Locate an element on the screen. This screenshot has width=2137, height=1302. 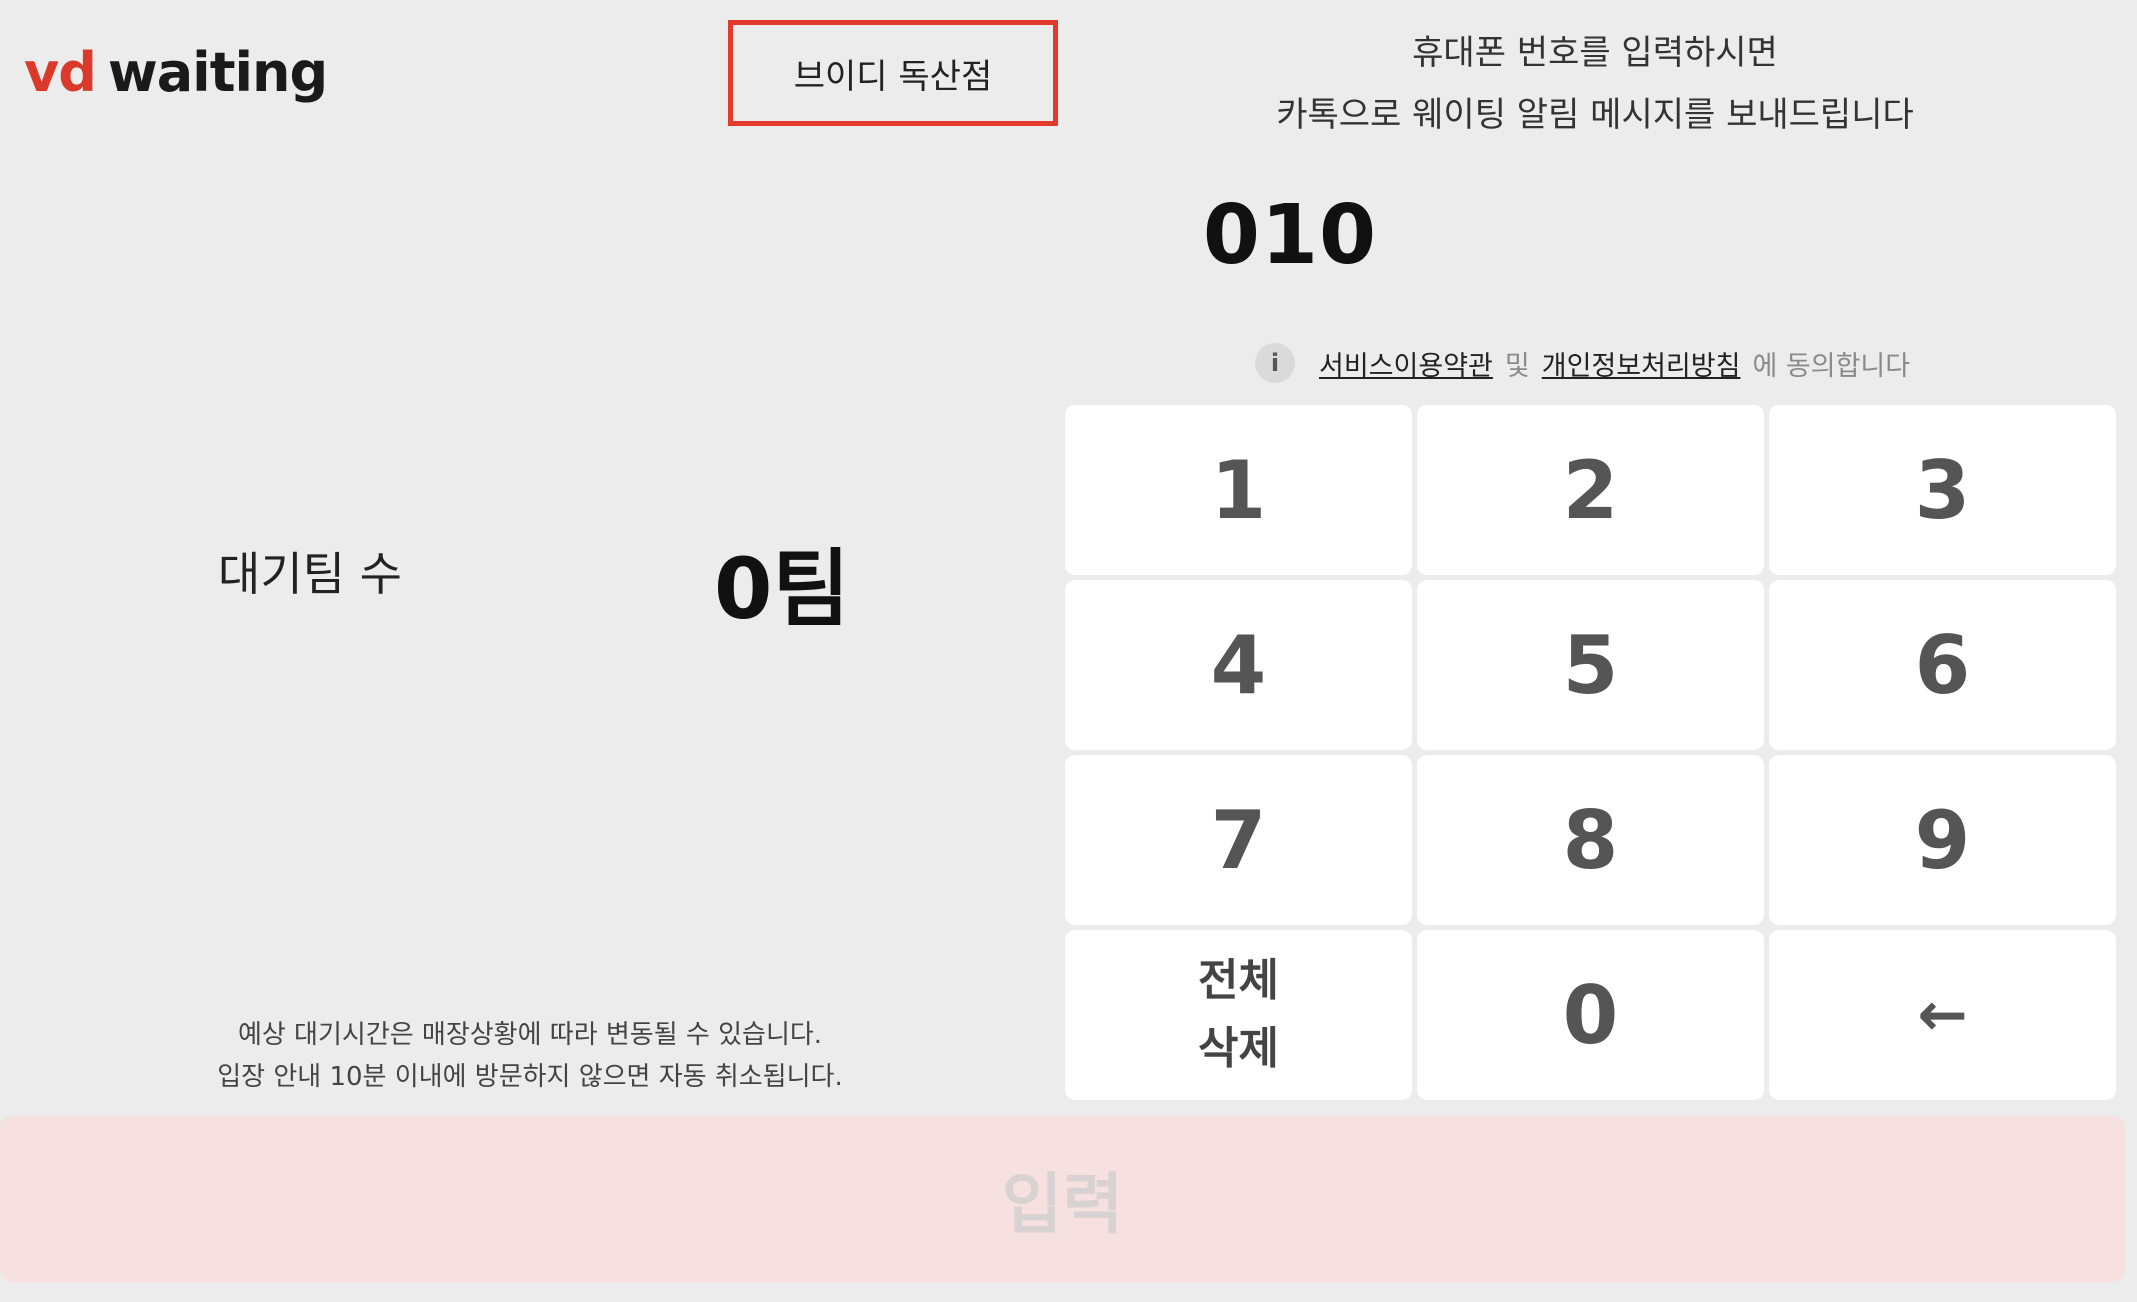
vd-waiting-logo: vd waiting is located at coordinates (176, 73).